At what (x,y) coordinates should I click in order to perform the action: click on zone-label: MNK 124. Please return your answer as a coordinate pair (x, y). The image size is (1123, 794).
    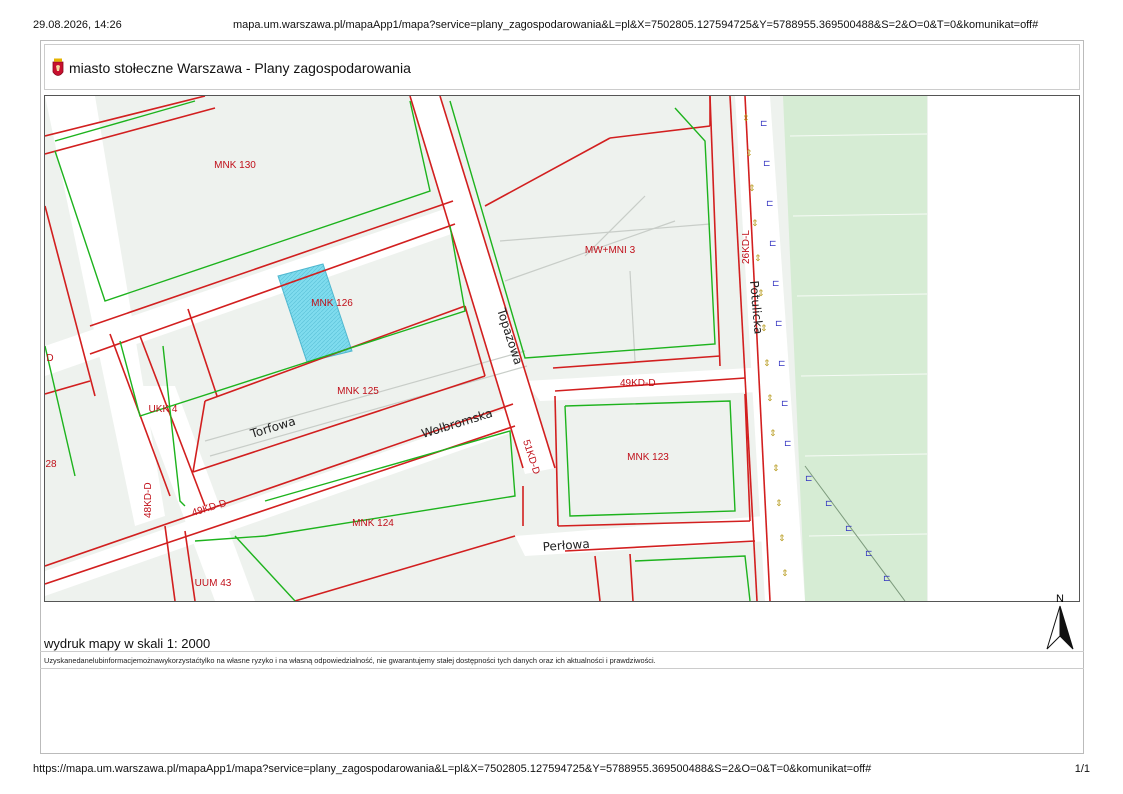
    Looking at the image, I should click on (373, 523).